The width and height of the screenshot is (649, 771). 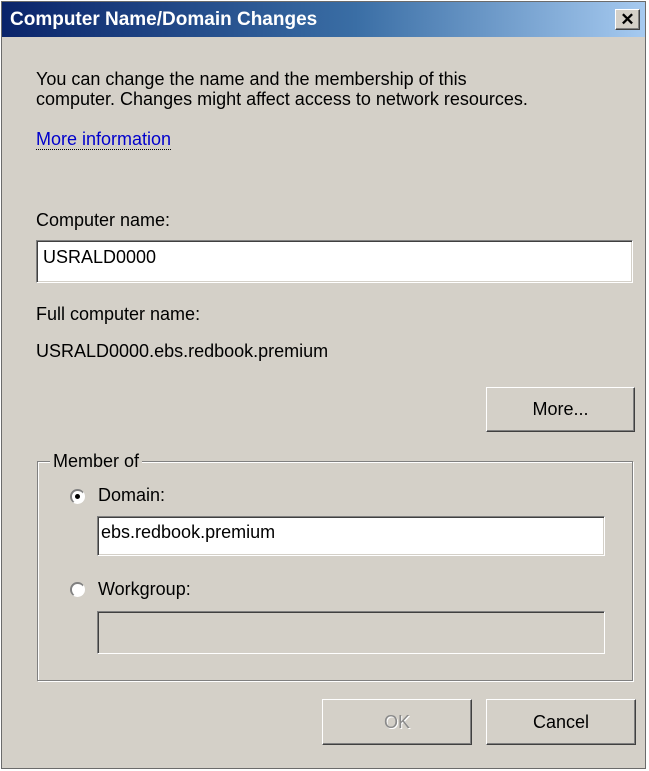 I want to click on close-icon: ✕, so click(x=627, y=19).